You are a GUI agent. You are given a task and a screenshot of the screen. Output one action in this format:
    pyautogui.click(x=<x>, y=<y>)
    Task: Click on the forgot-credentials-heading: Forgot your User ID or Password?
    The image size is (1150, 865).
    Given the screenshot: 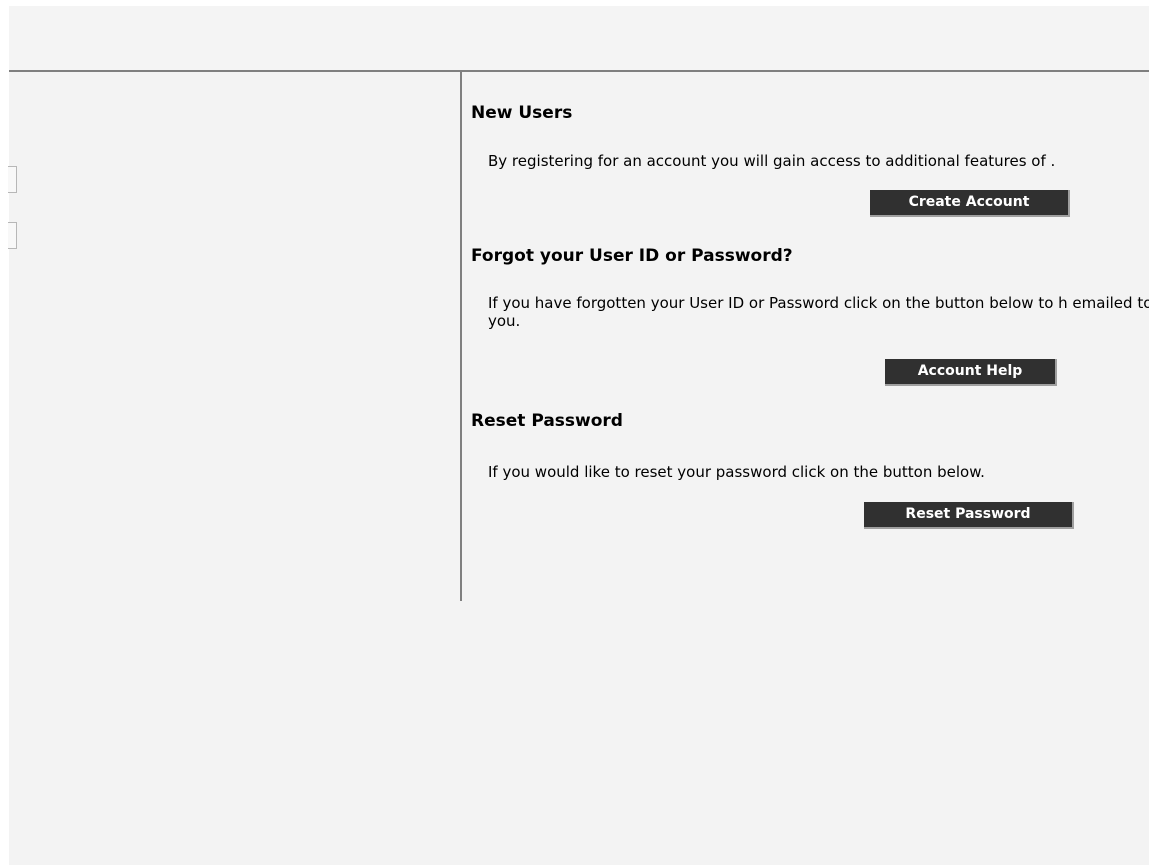 What is the action you would take?
    pyautogui.click(x=632, y=256)
    